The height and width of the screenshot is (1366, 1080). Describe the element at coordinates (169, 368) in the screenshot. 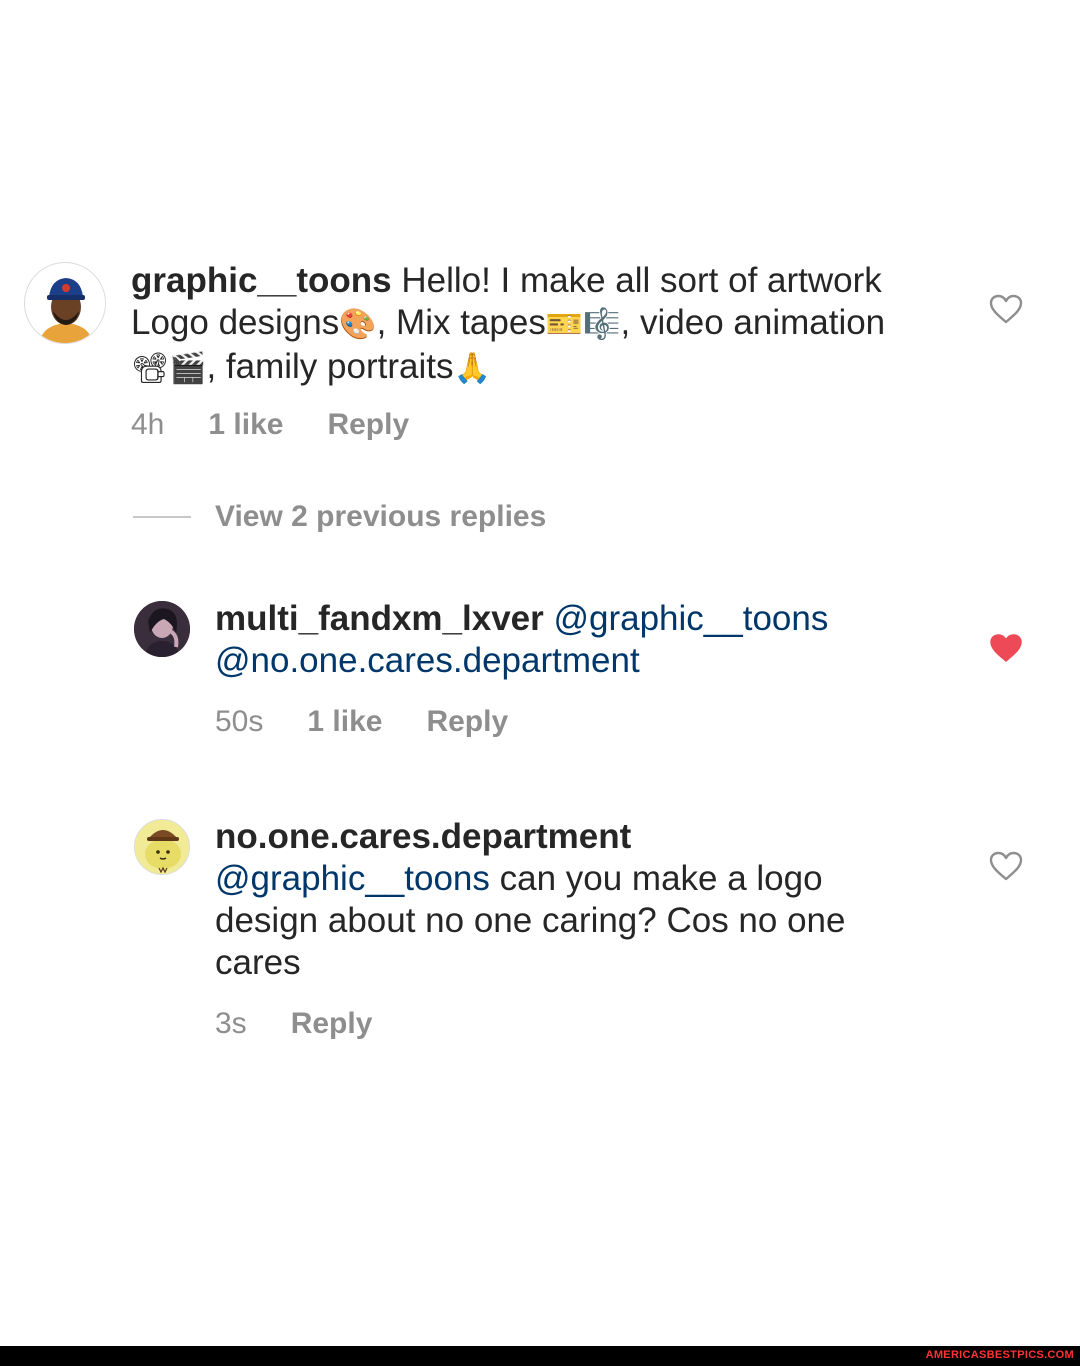

I see `projector-clapper-emoji-icon: 📽🎬` at that location.